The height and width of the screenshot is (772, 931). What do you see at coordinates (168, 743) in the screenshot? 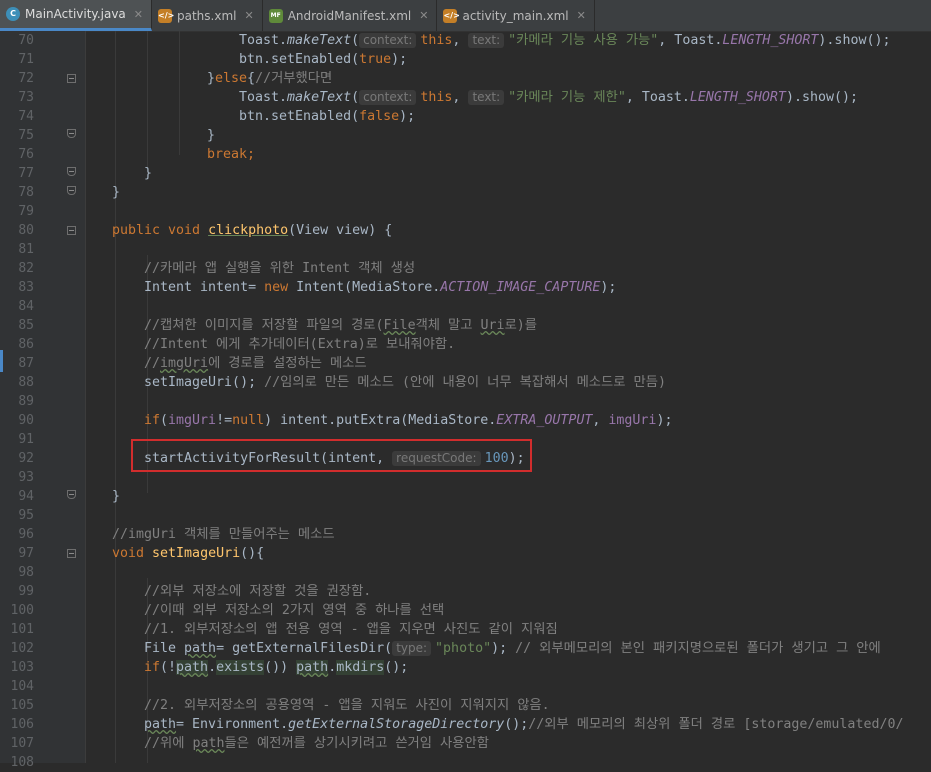
I see `comment: //위에` at bounding box center [168, 743].